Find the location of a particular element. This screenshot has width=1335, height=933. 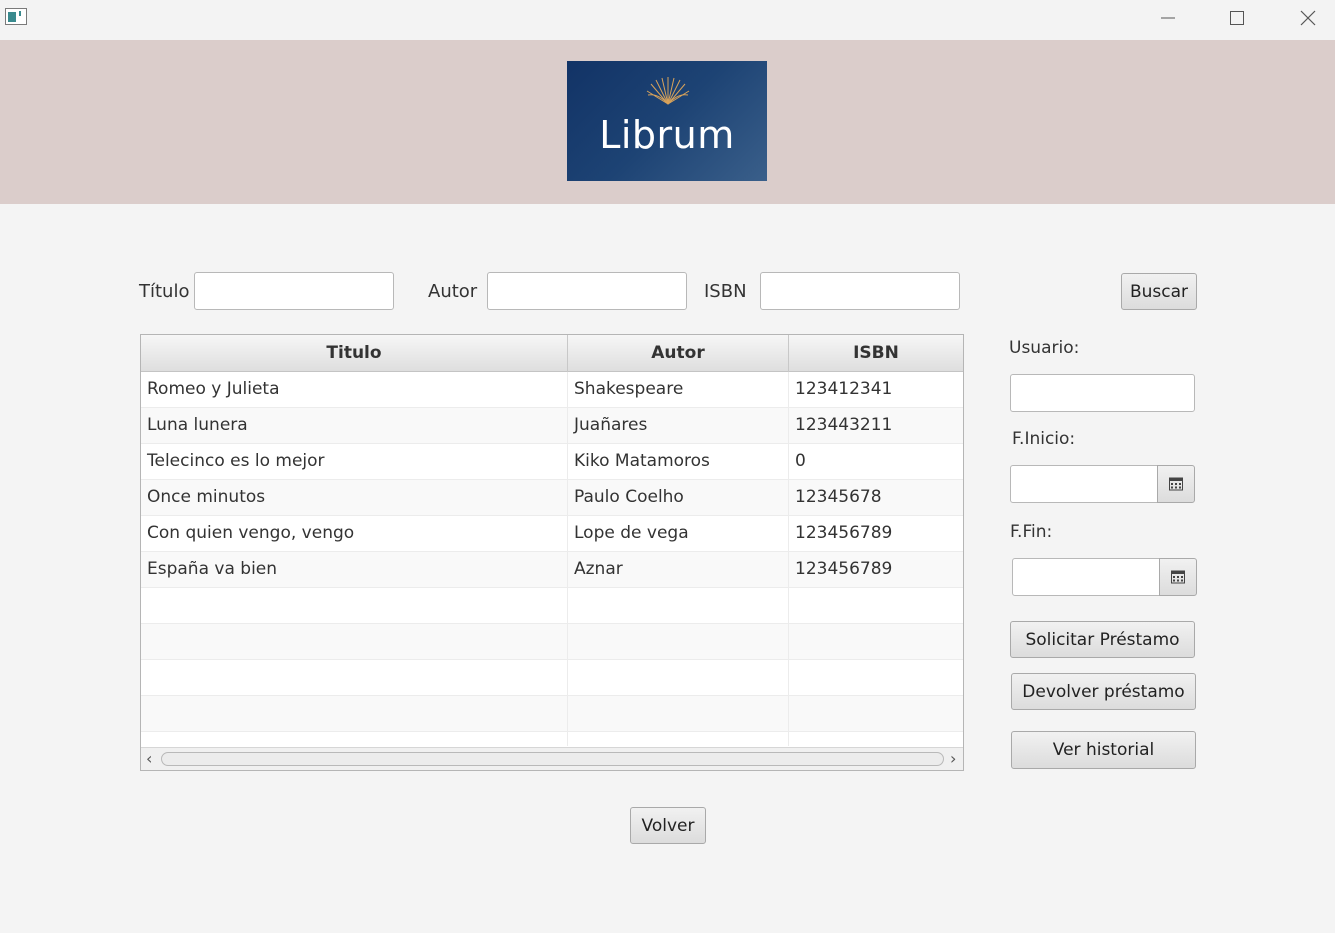

scroll-right-icon: › is located at coordinates (953, 759).